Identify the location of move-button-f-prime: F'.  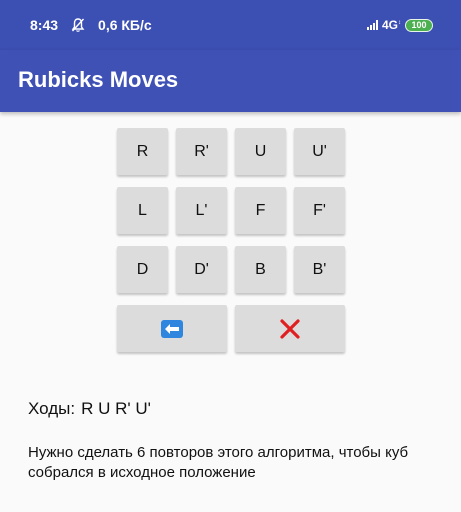
(319, 210).